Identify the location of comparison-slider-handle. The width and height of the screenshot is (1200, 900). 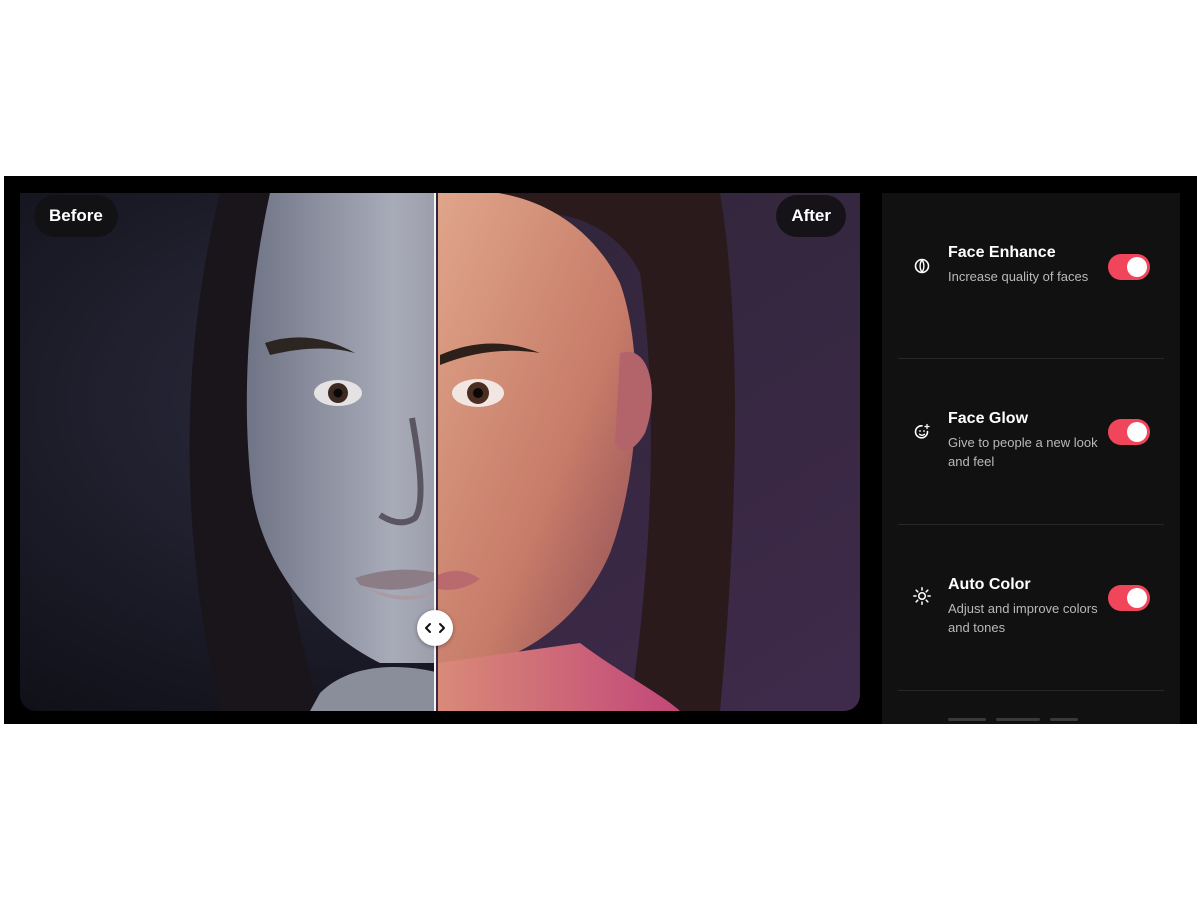
(434, 628).